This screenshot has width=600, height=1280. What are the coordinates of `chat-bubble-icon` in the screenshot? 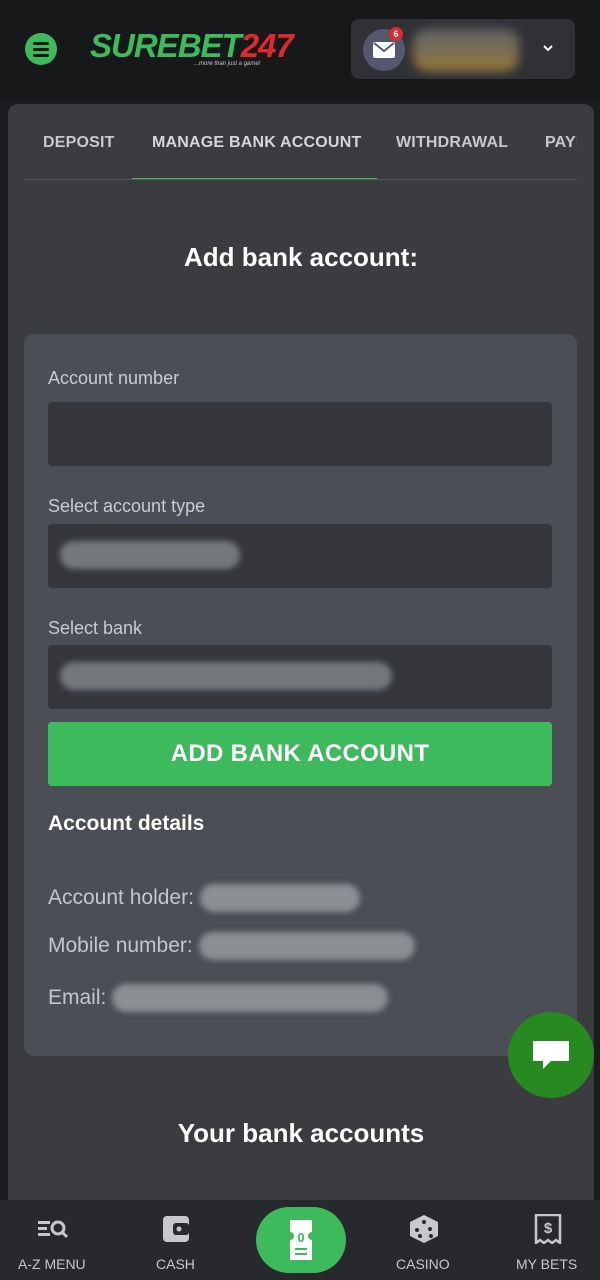 It's located at (551, 1055).